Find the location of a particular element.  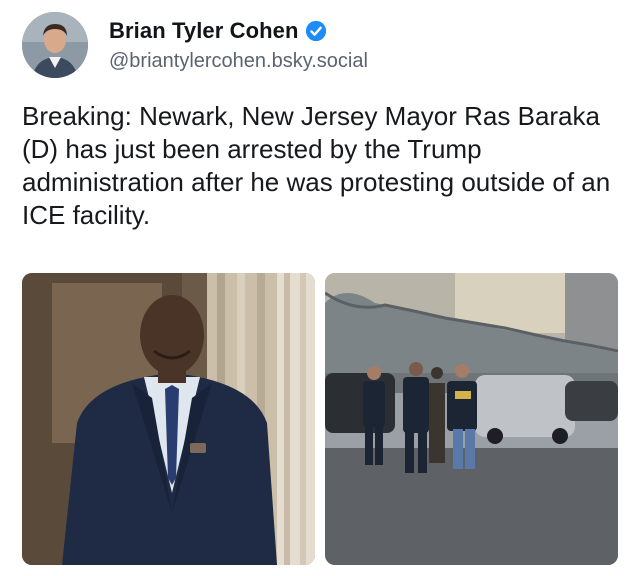

author-display-name: Brian Tyler Cohen is located at coordinates (204, 31).